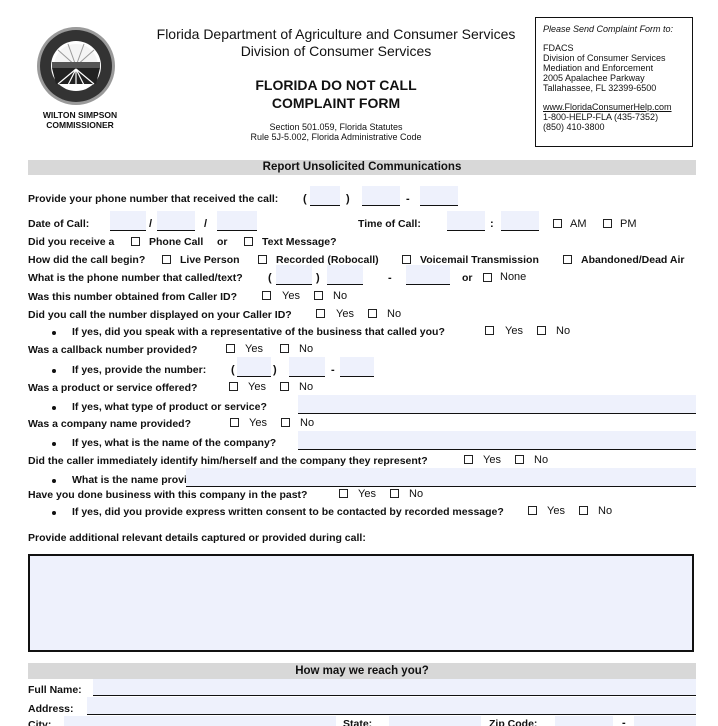  Describe the element at coordinates (361, 603) in the screenshot. I see `additional-details-textarea` at that location.